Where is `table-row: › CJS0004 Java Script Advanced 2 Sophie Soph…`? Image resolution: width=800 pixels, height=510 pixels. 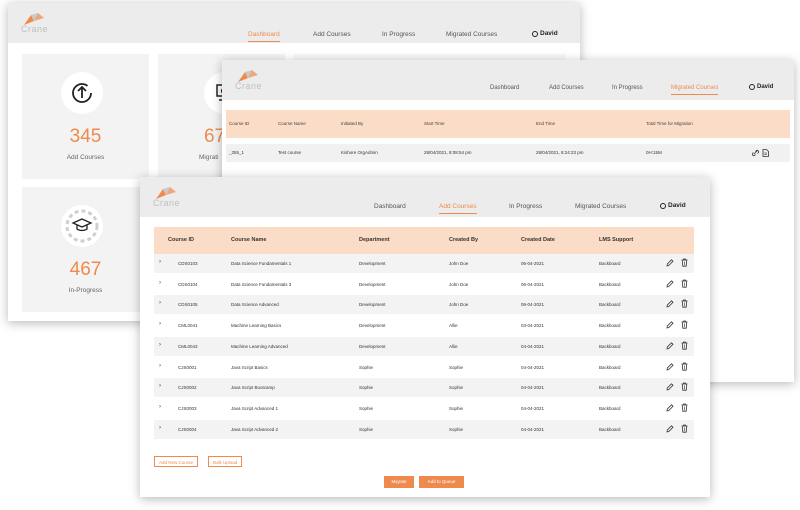
table-row: › CJS0004 Java Script Advanced 2 Sophie Soph… is located at coordinates (424, 429).